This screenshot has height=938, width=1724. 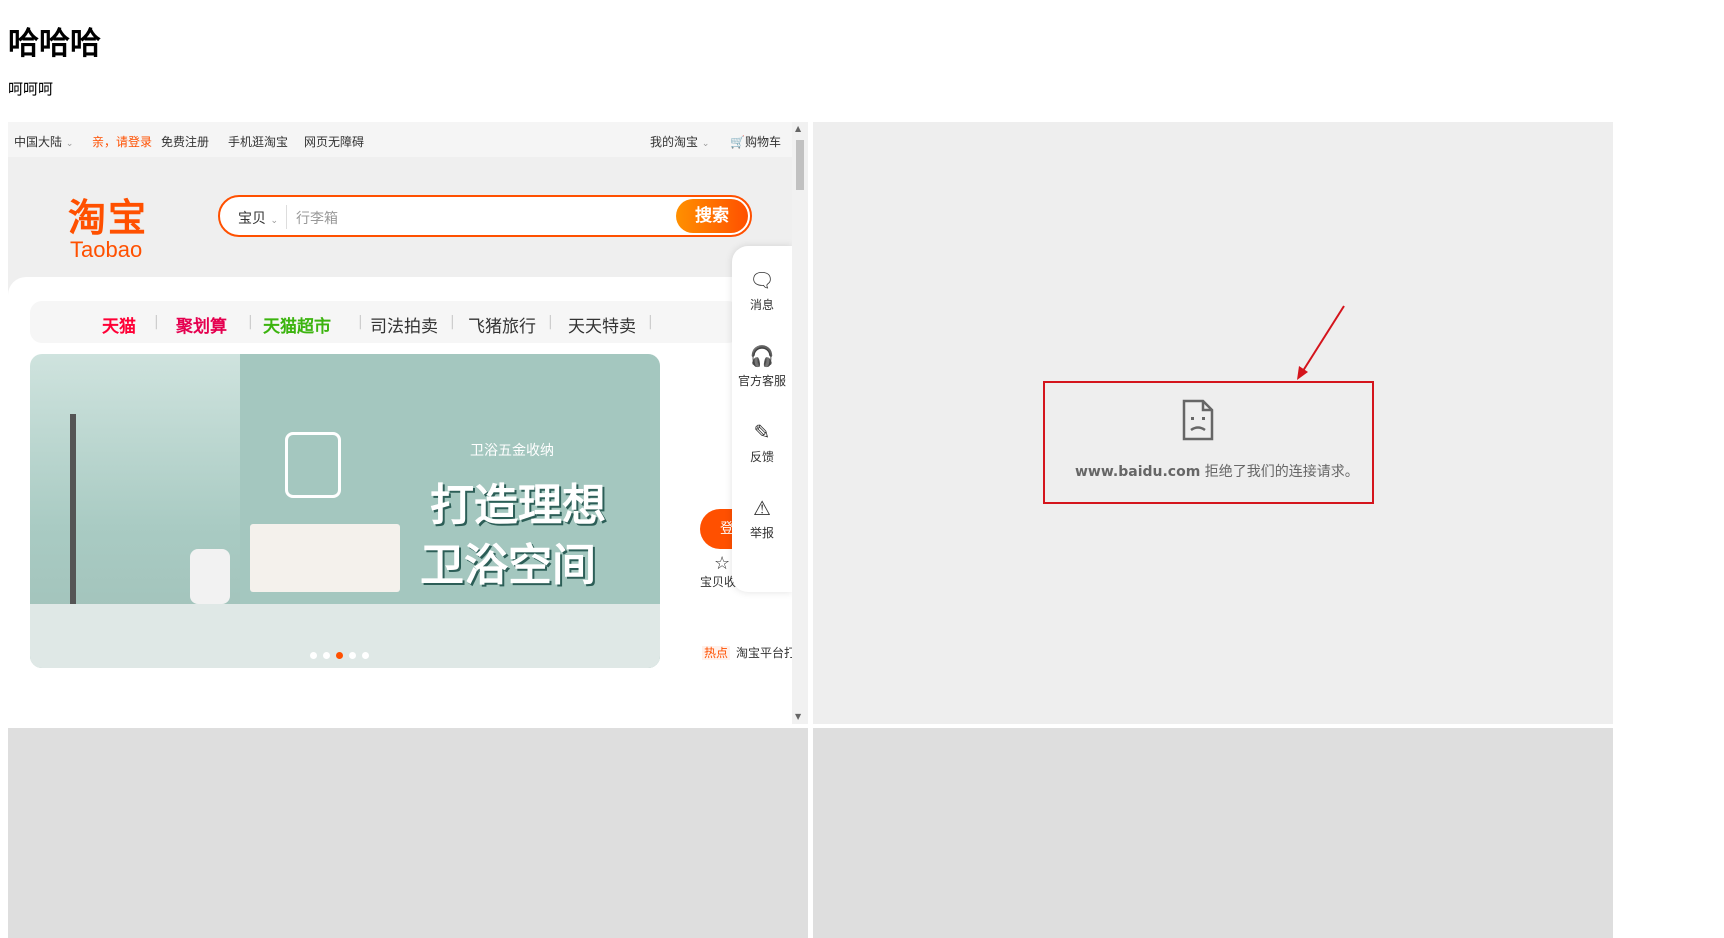 I want to click on nav-item-1: 聚划算, so click(x=201, y=324).